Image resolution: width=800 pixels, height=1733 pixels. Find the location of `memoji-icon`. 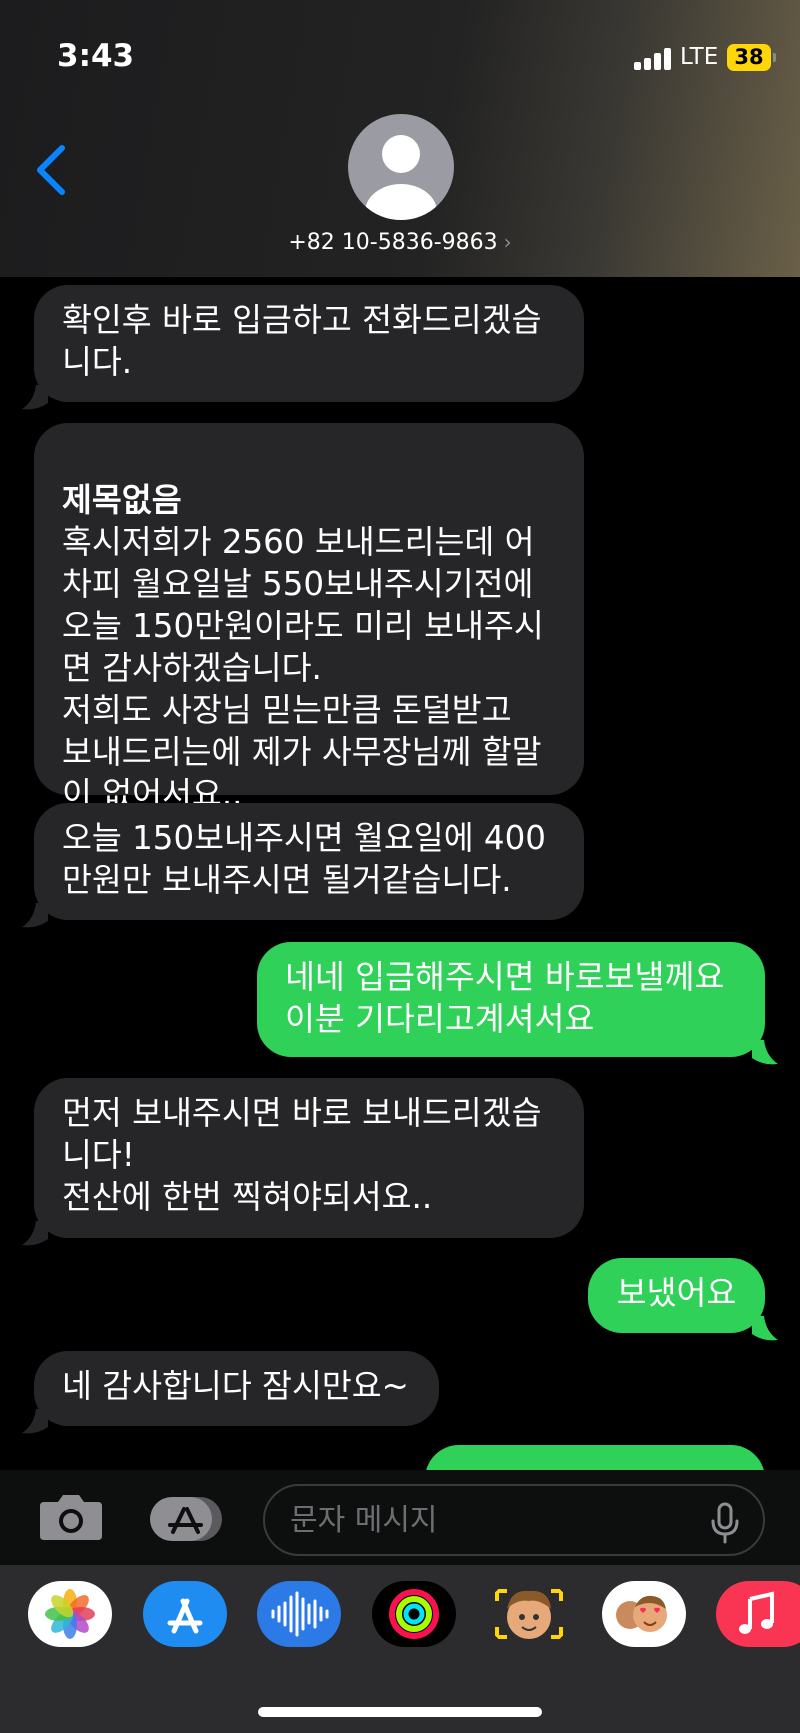

memoji-icon is located at coordinates (529, 1614).